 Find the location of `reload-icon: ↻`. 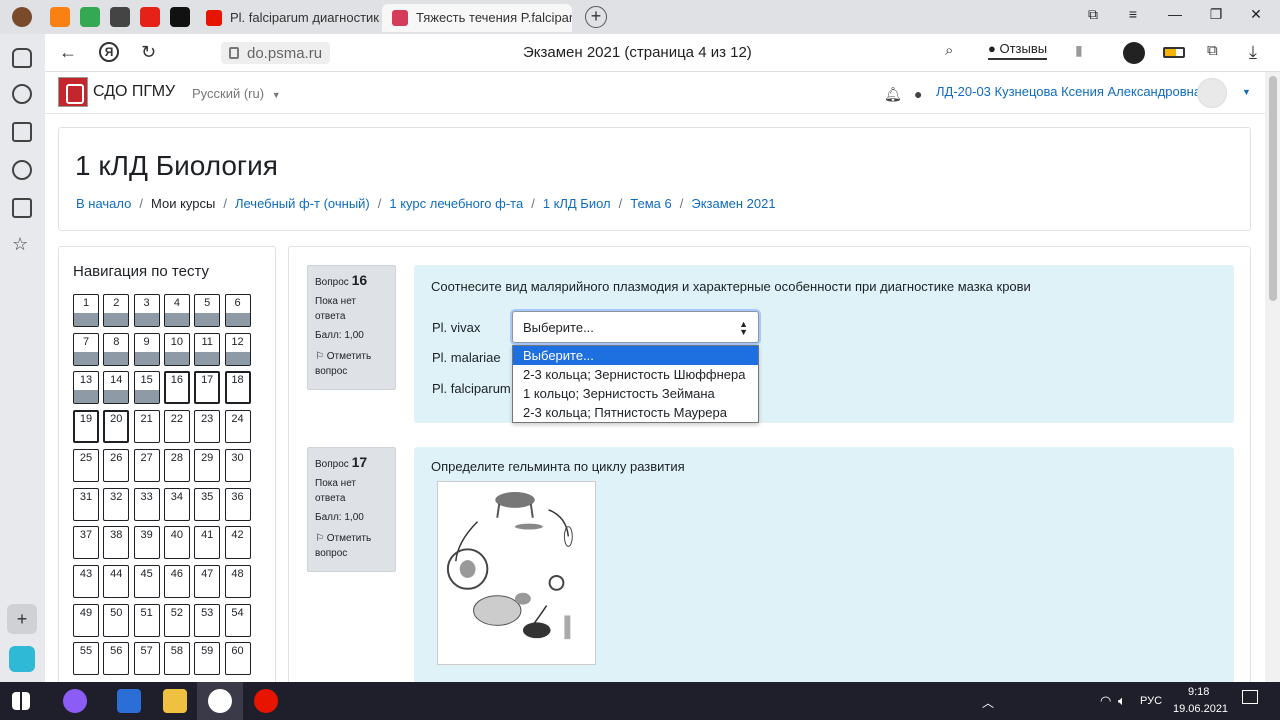

reload-icon: ↻ is located at coordinates (148, 52).